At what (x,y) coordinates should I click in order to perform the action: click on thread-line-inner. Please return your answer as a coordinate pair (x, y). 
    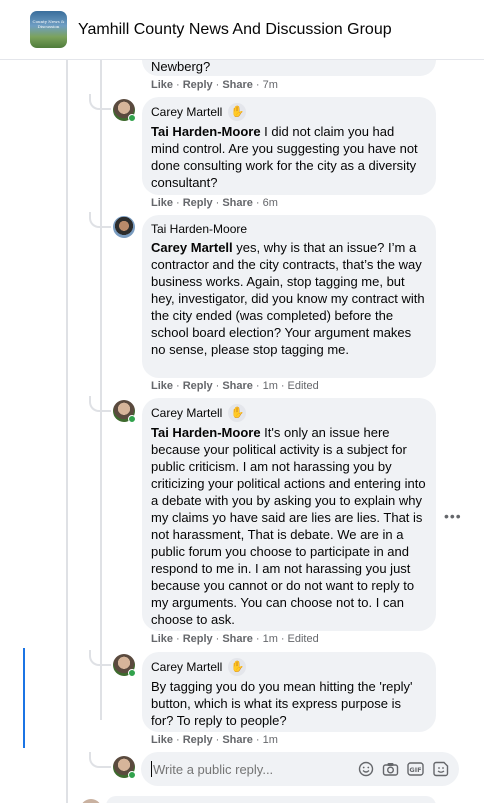
    Looking at the image, I should click on (101, 390).